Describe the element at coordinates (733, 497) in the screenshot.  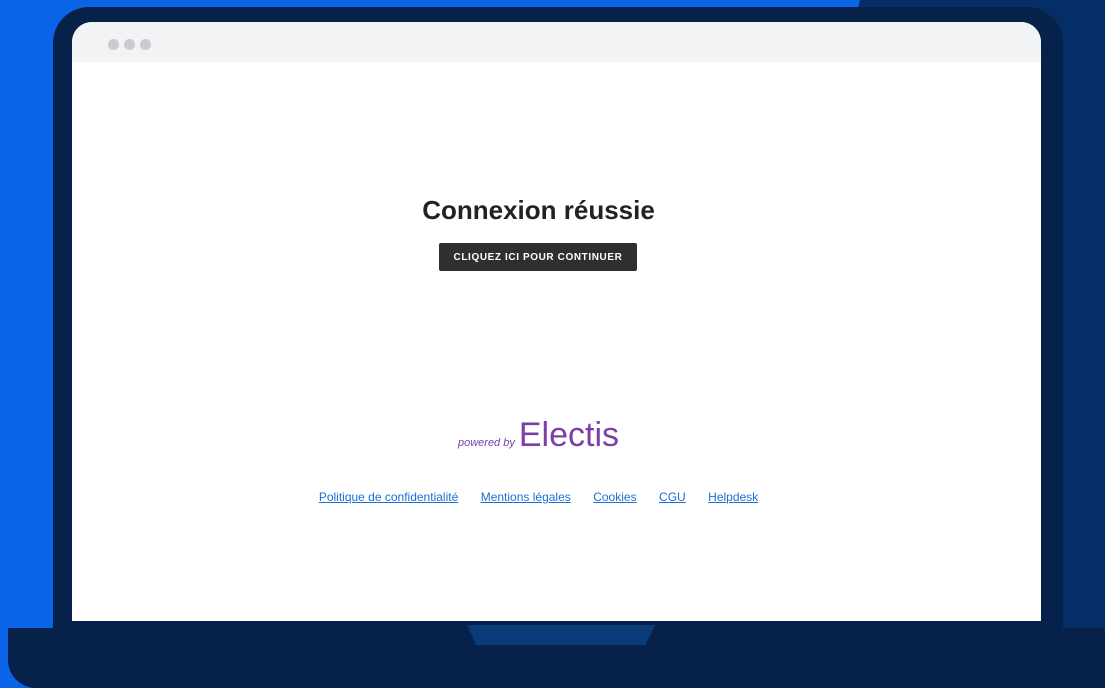
I see `footer-link-helpdesk: Helpdesk` at that location.